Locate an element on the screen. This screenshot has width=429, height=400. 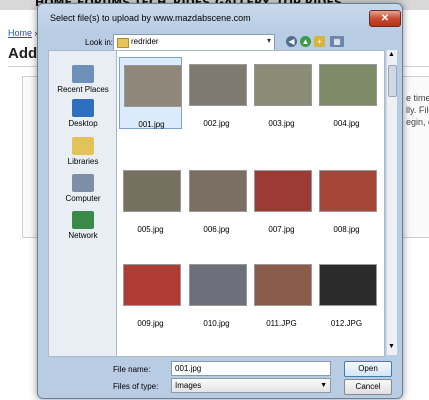
file-name-label: 002.jpg is located at coordinates (216, 123).